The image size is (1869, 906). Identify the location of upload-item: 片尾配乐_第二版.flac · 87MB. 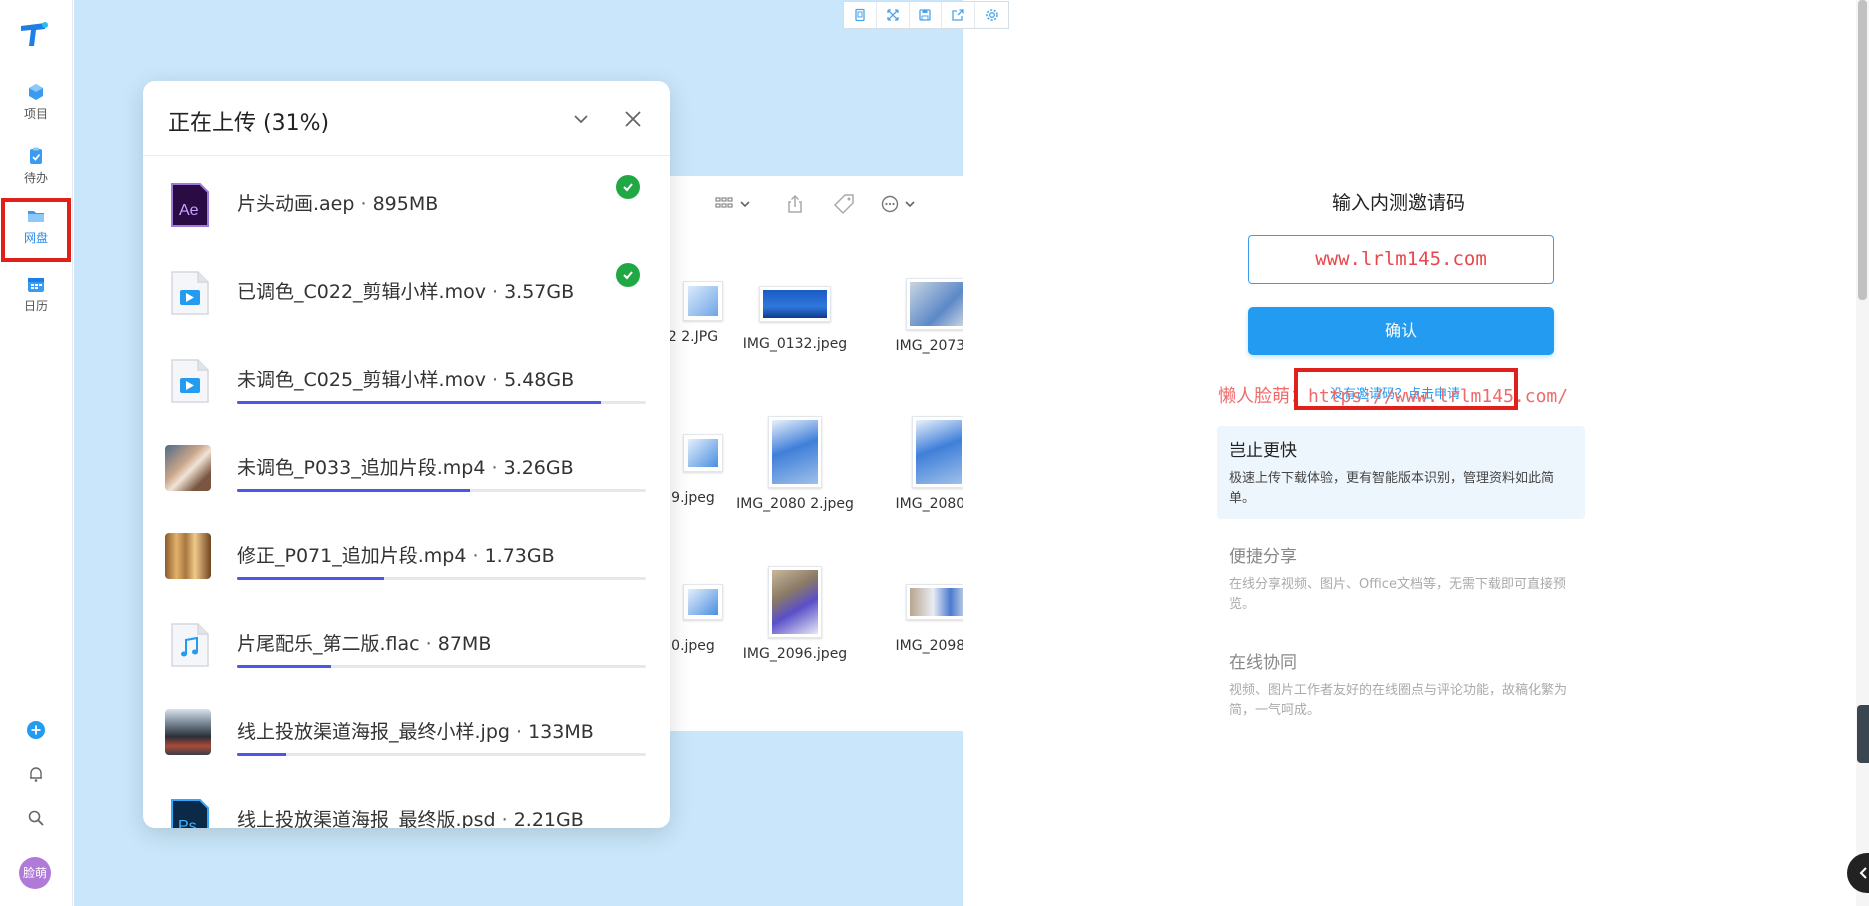
(406, 645).